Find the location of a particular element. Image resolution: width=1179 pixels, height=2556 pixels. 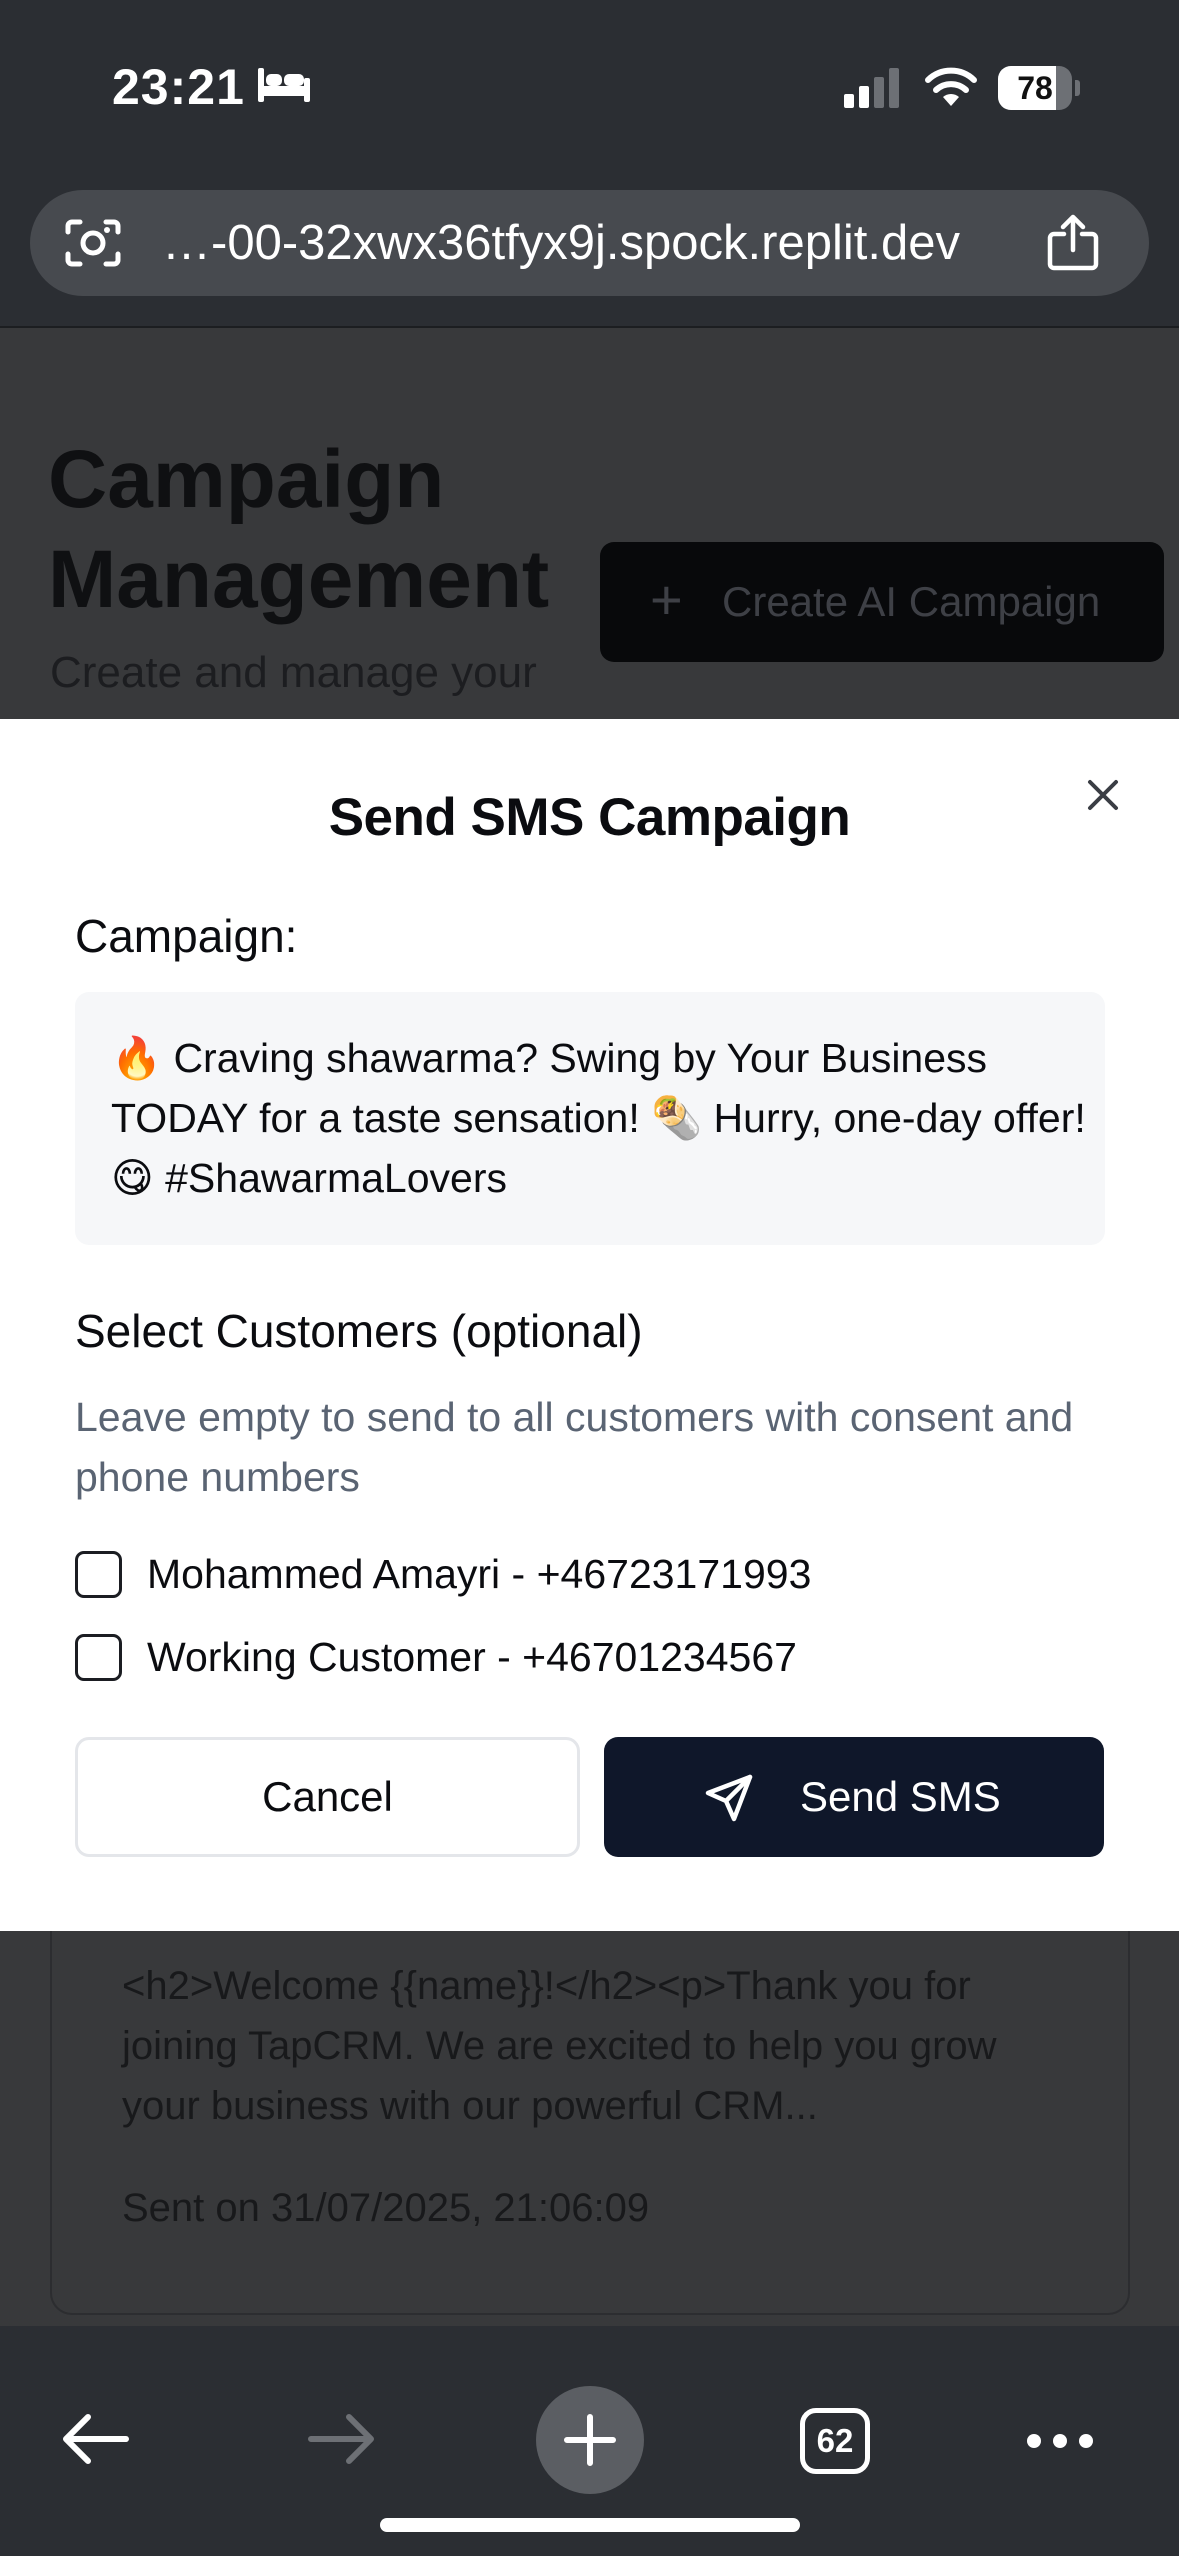

tabs-icon: 62 is located at coordinates (835, 2441).